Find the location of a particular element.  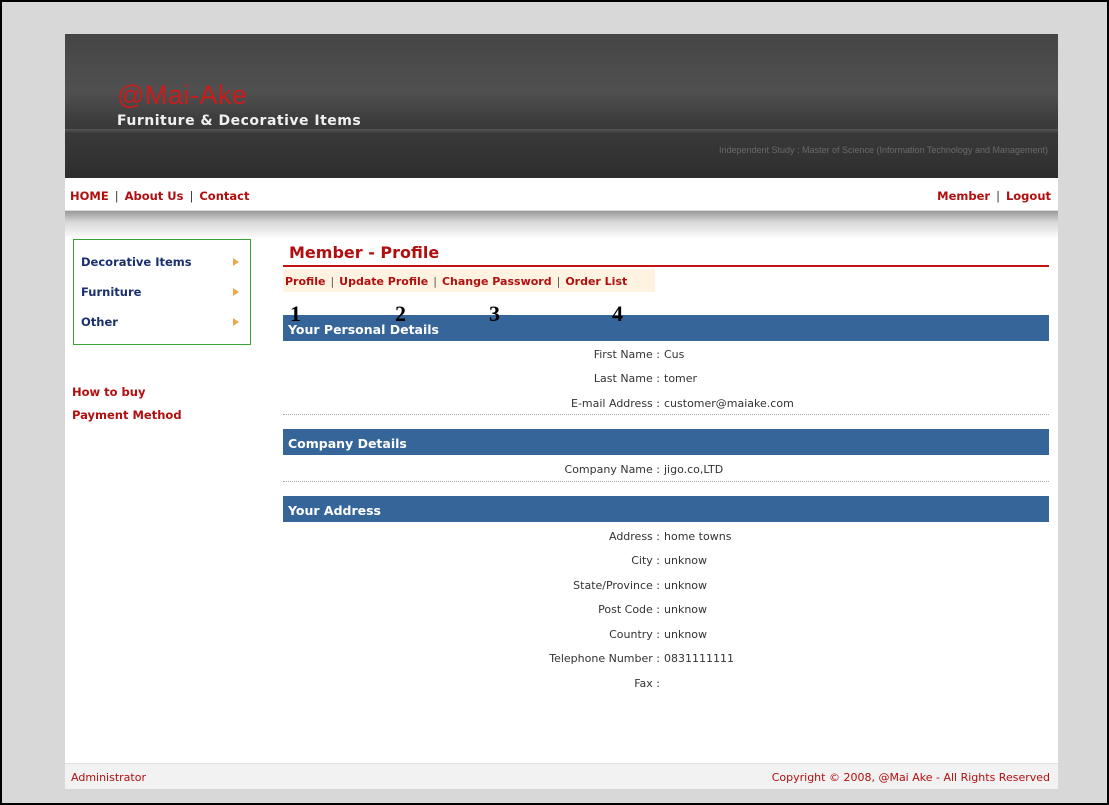

site-logo: @Mai-Ake is located at coordinates (182, 95).